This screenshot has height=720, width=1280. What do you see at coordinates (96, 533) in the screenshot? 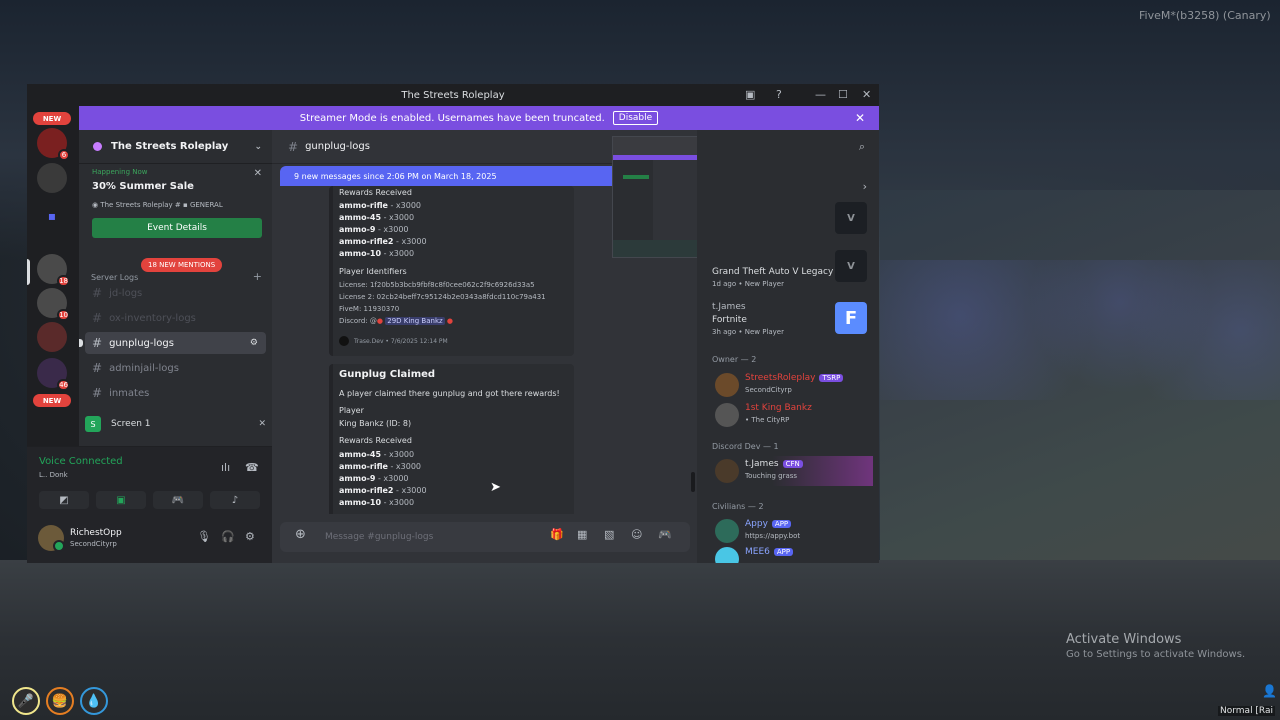
I see `user-name: RichestOpp` at bounding box center [96, 533].